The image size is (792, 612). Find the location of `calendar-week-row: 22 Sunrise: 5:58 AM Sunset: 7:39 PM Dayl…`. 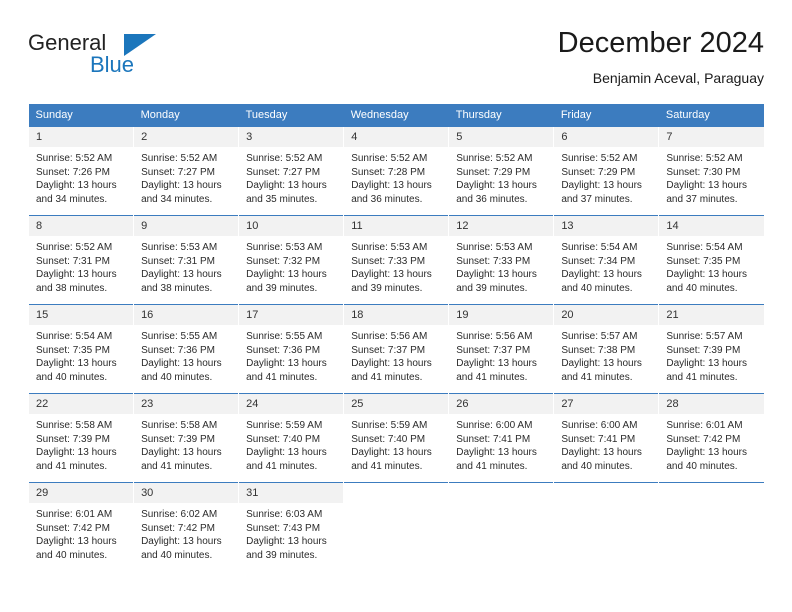

calendar-week-row: 22 Sunrise: 5:58 AM Sunset: 7:39 PM Dayl… is located at coordinates (395, 438).